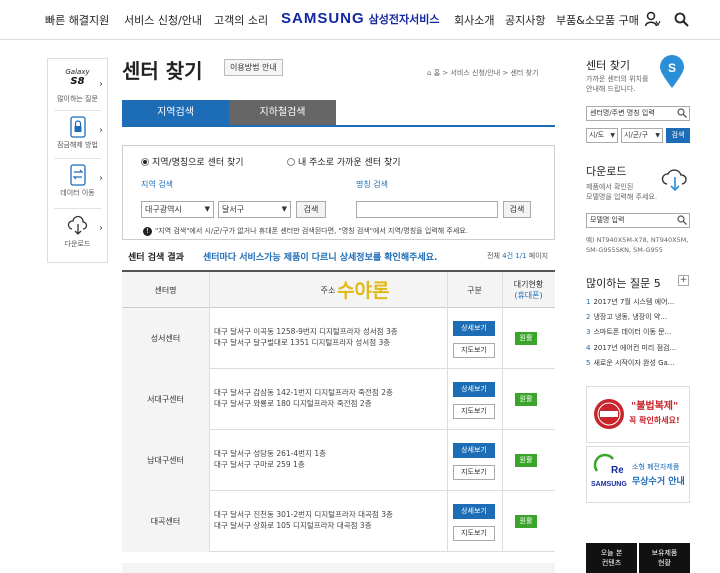 This screenshot has width=720, height=573. I want to click on sidebar-search-button: 검색, so click(678, 135).